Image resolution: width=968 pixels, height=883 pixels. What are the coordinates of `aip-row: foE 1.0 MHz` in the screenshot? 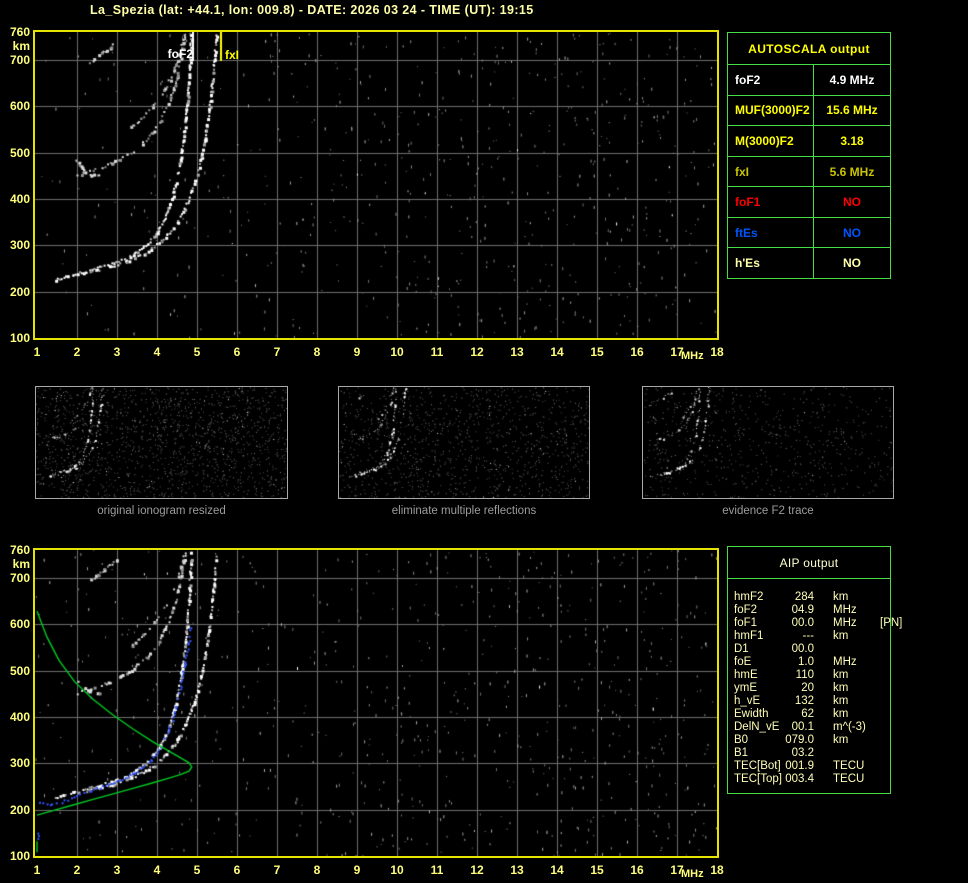 It's located at (809, 662).